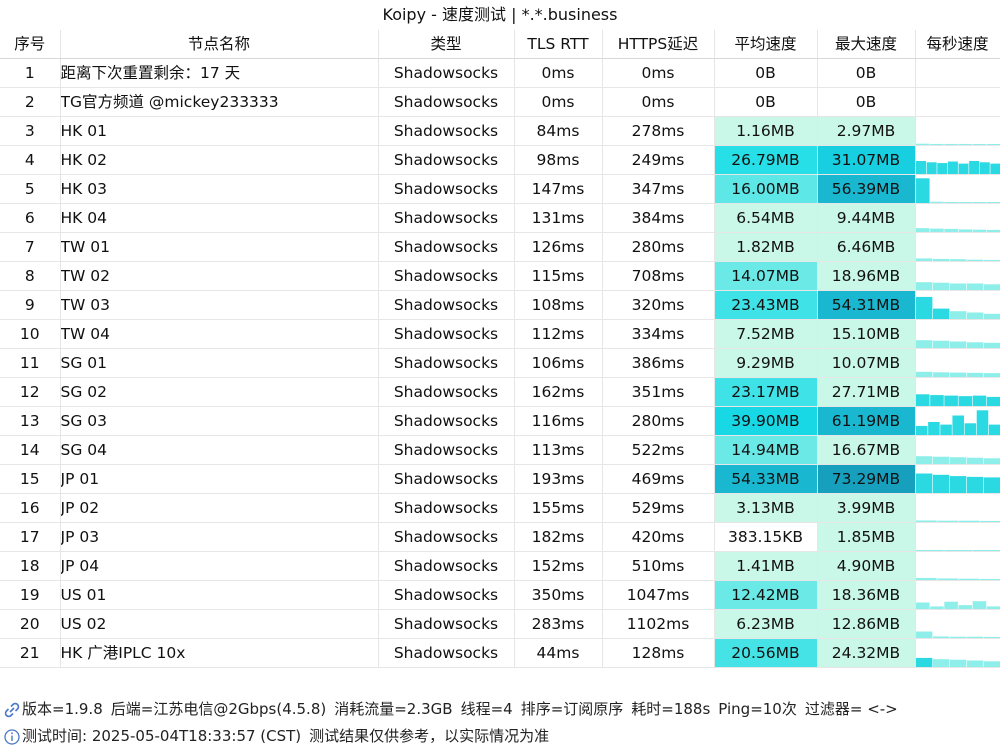 This screenshot has height=750, width=1000. Describe the element at coordinates (766, 508) in the screenshot. I see `average-speed-cell: 3.13MB` at that location.